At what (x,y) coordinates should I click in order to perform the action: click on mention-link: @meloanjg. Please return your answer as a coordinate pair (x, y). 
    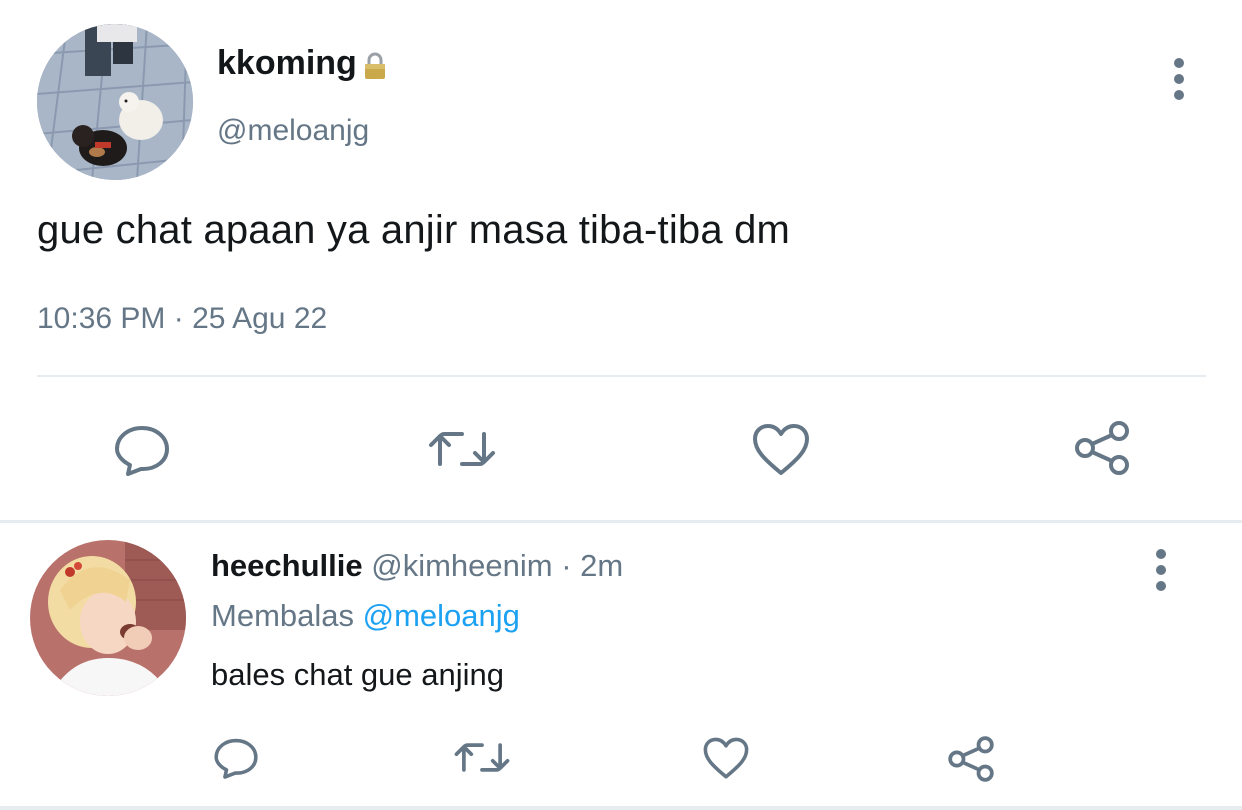
    Looking at the image, I should click on (441, 615).